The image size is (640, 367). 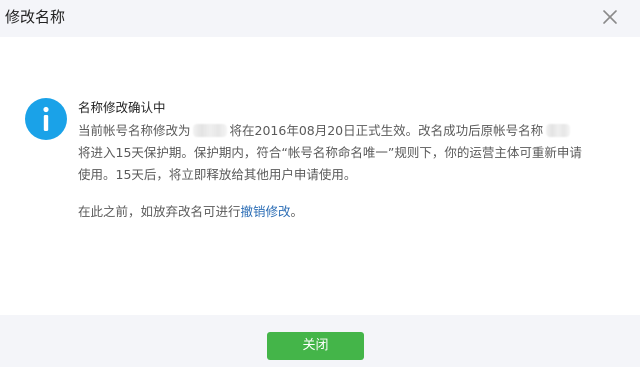 I want to click on redacted-old-name, so click(x=558, y=130).